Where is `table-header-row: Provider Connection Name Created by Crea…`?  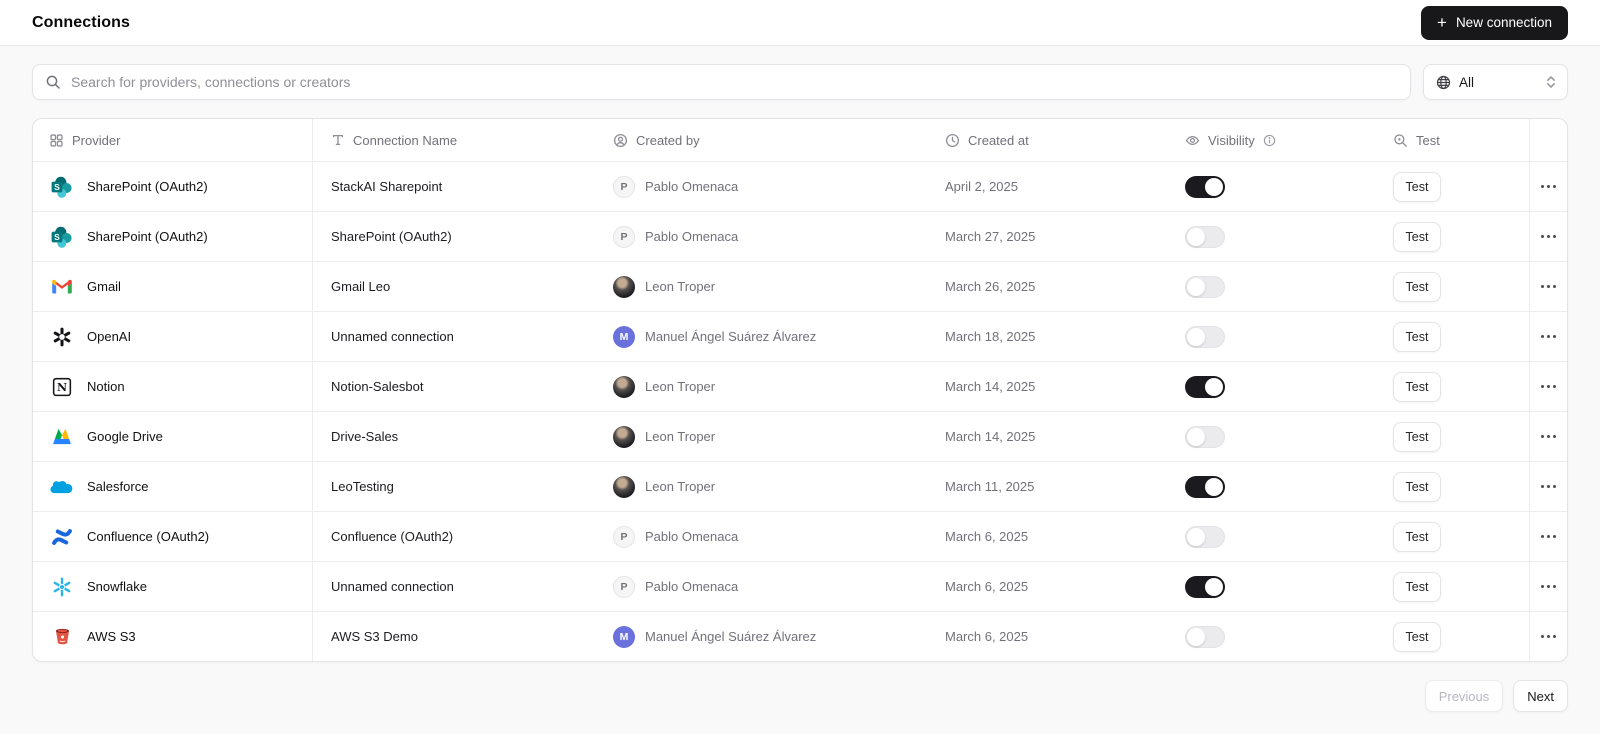 table-header-row: Provider Connection Name Created by Crea… is located at coordinates (800, 140).